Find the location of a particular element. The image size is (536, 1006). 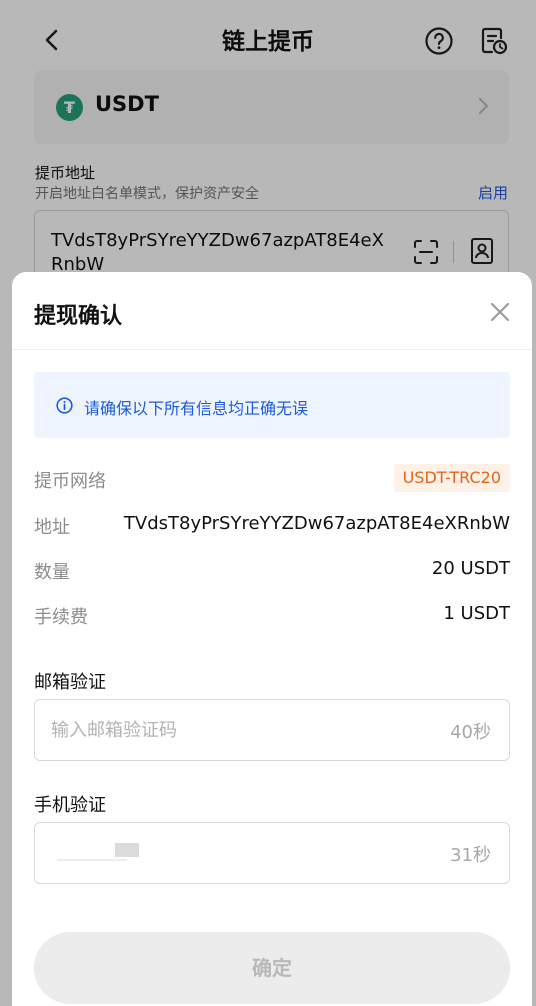

redacted-block is located at coordinates (127, 850).